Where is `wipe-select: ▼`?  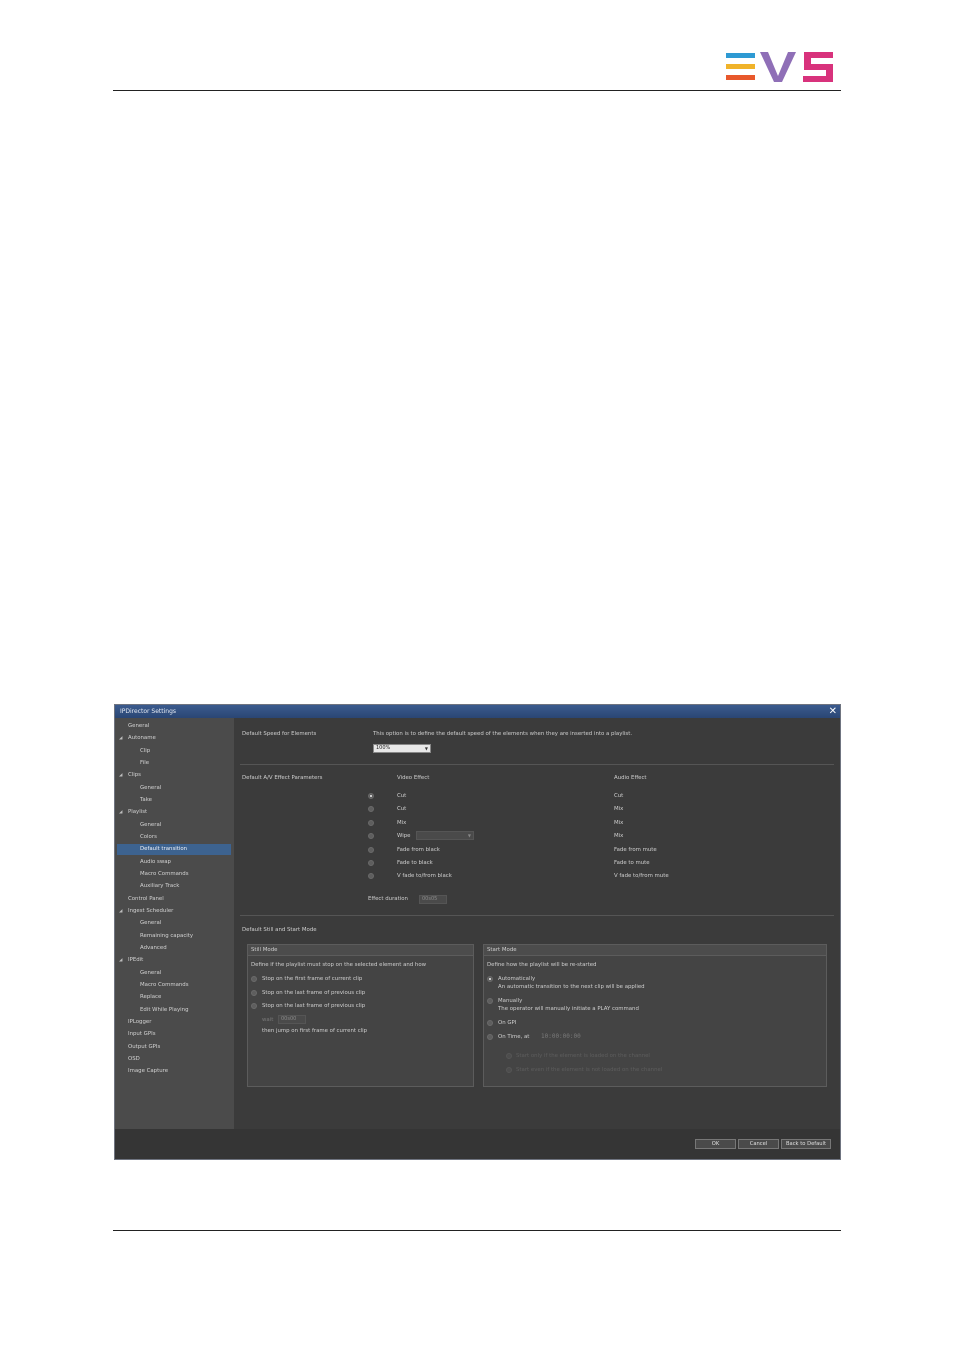
wipe-select: ▼ is located at coordinates (445, 836).